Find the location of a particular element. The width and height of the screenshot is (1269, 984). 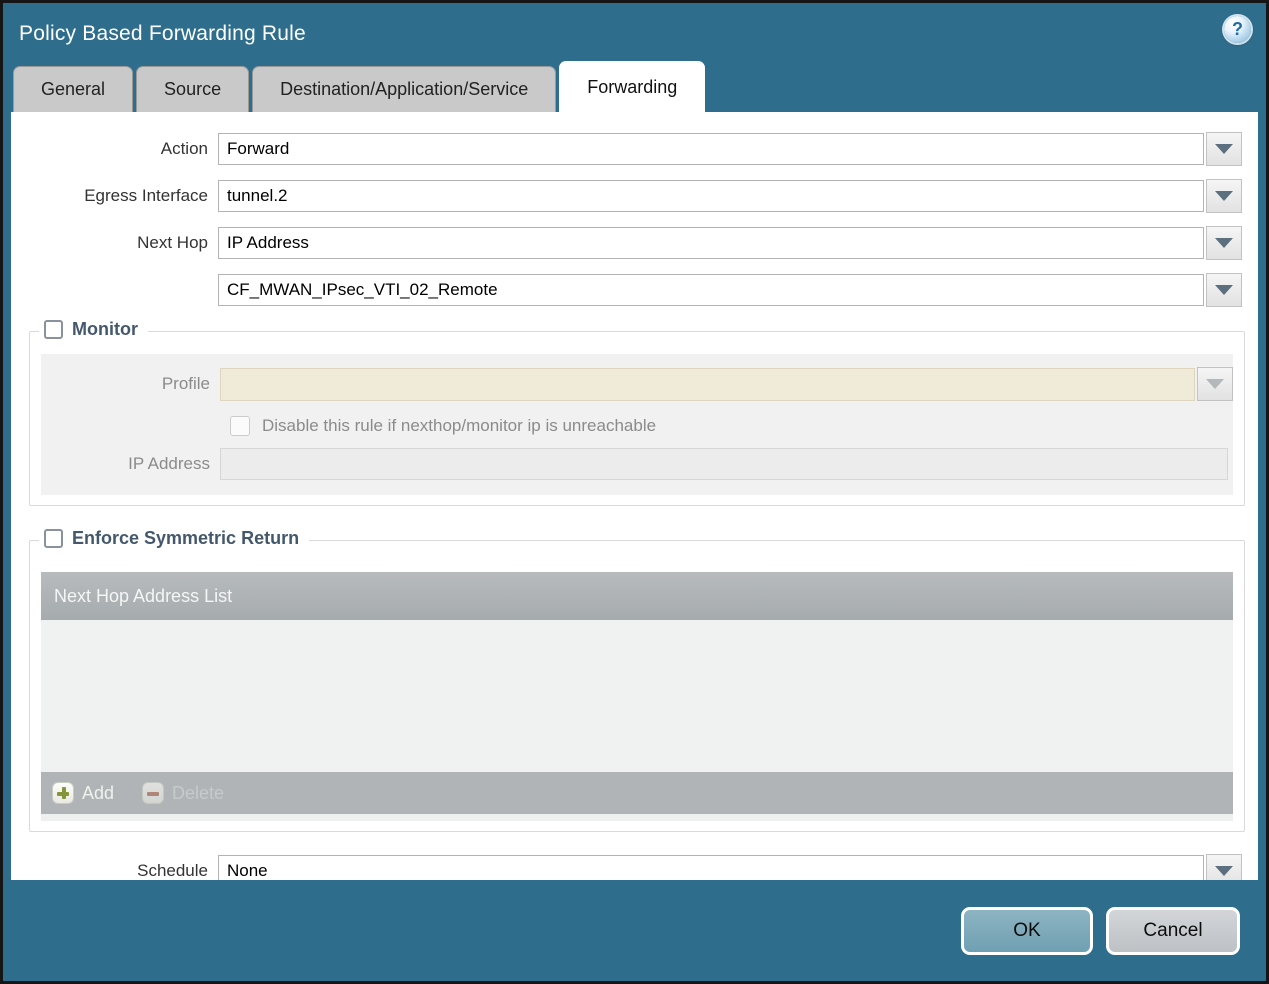

next-hop-address-list-body is located at coordinates (637, 696).